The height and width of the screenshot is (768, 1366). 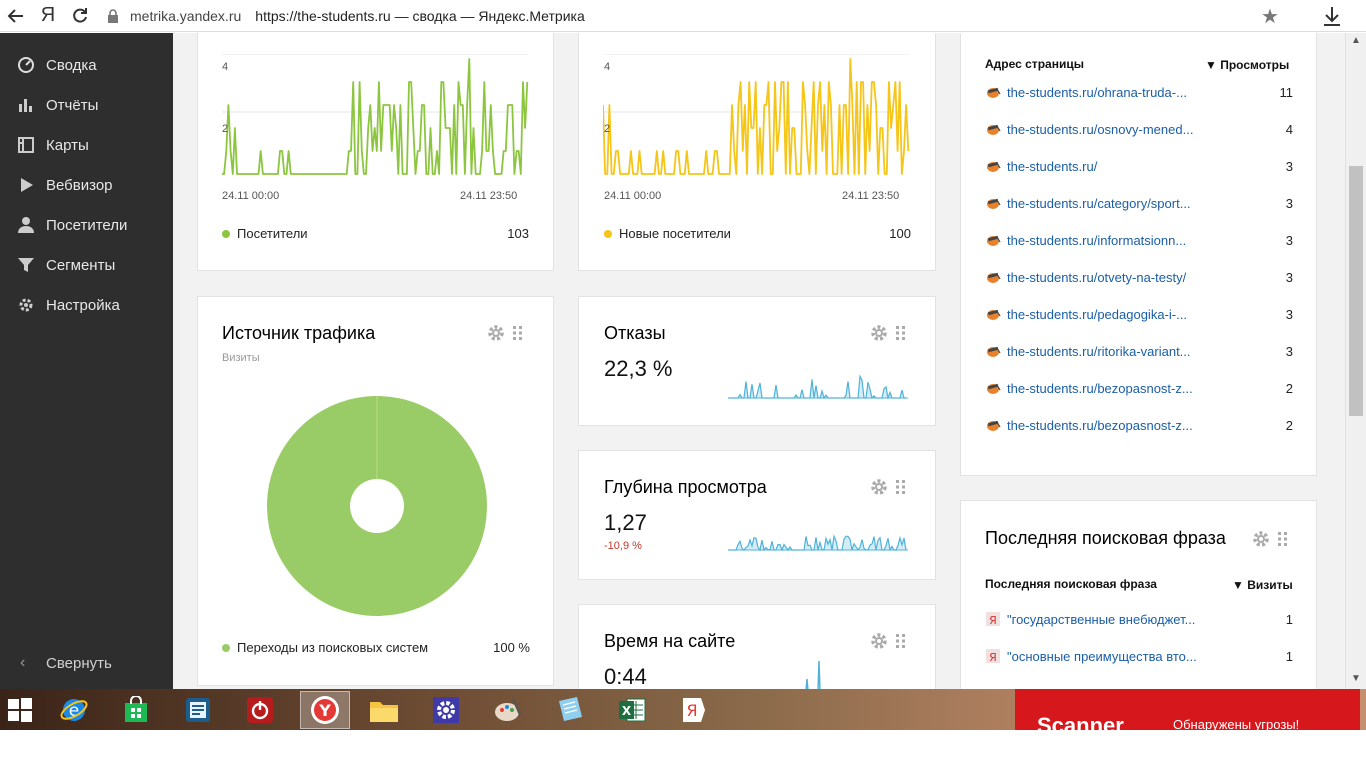 What do you see at coordinates (1286, 92) in the screenshot?
I see `page-views: 11` at bounding box center [1286, 92].